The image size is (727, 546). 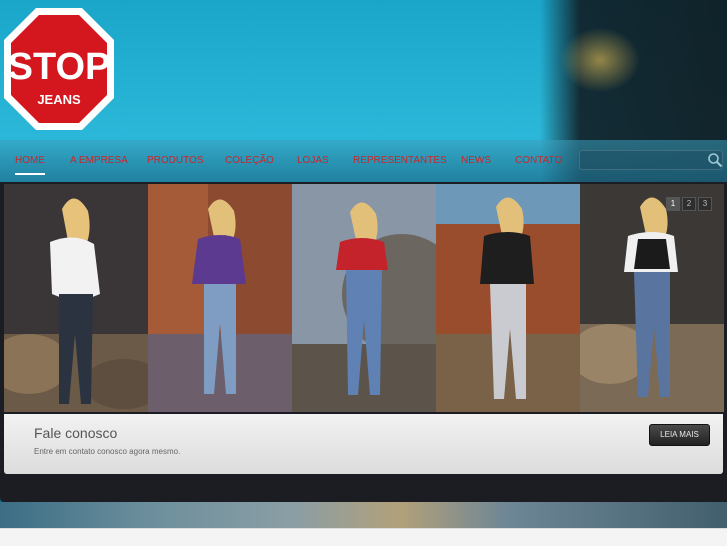 What do you see at coordinates (99, 161) in the screenshot?
I see `nav-item-a-empresa: A Empresa` at bounding box center [99, 161].